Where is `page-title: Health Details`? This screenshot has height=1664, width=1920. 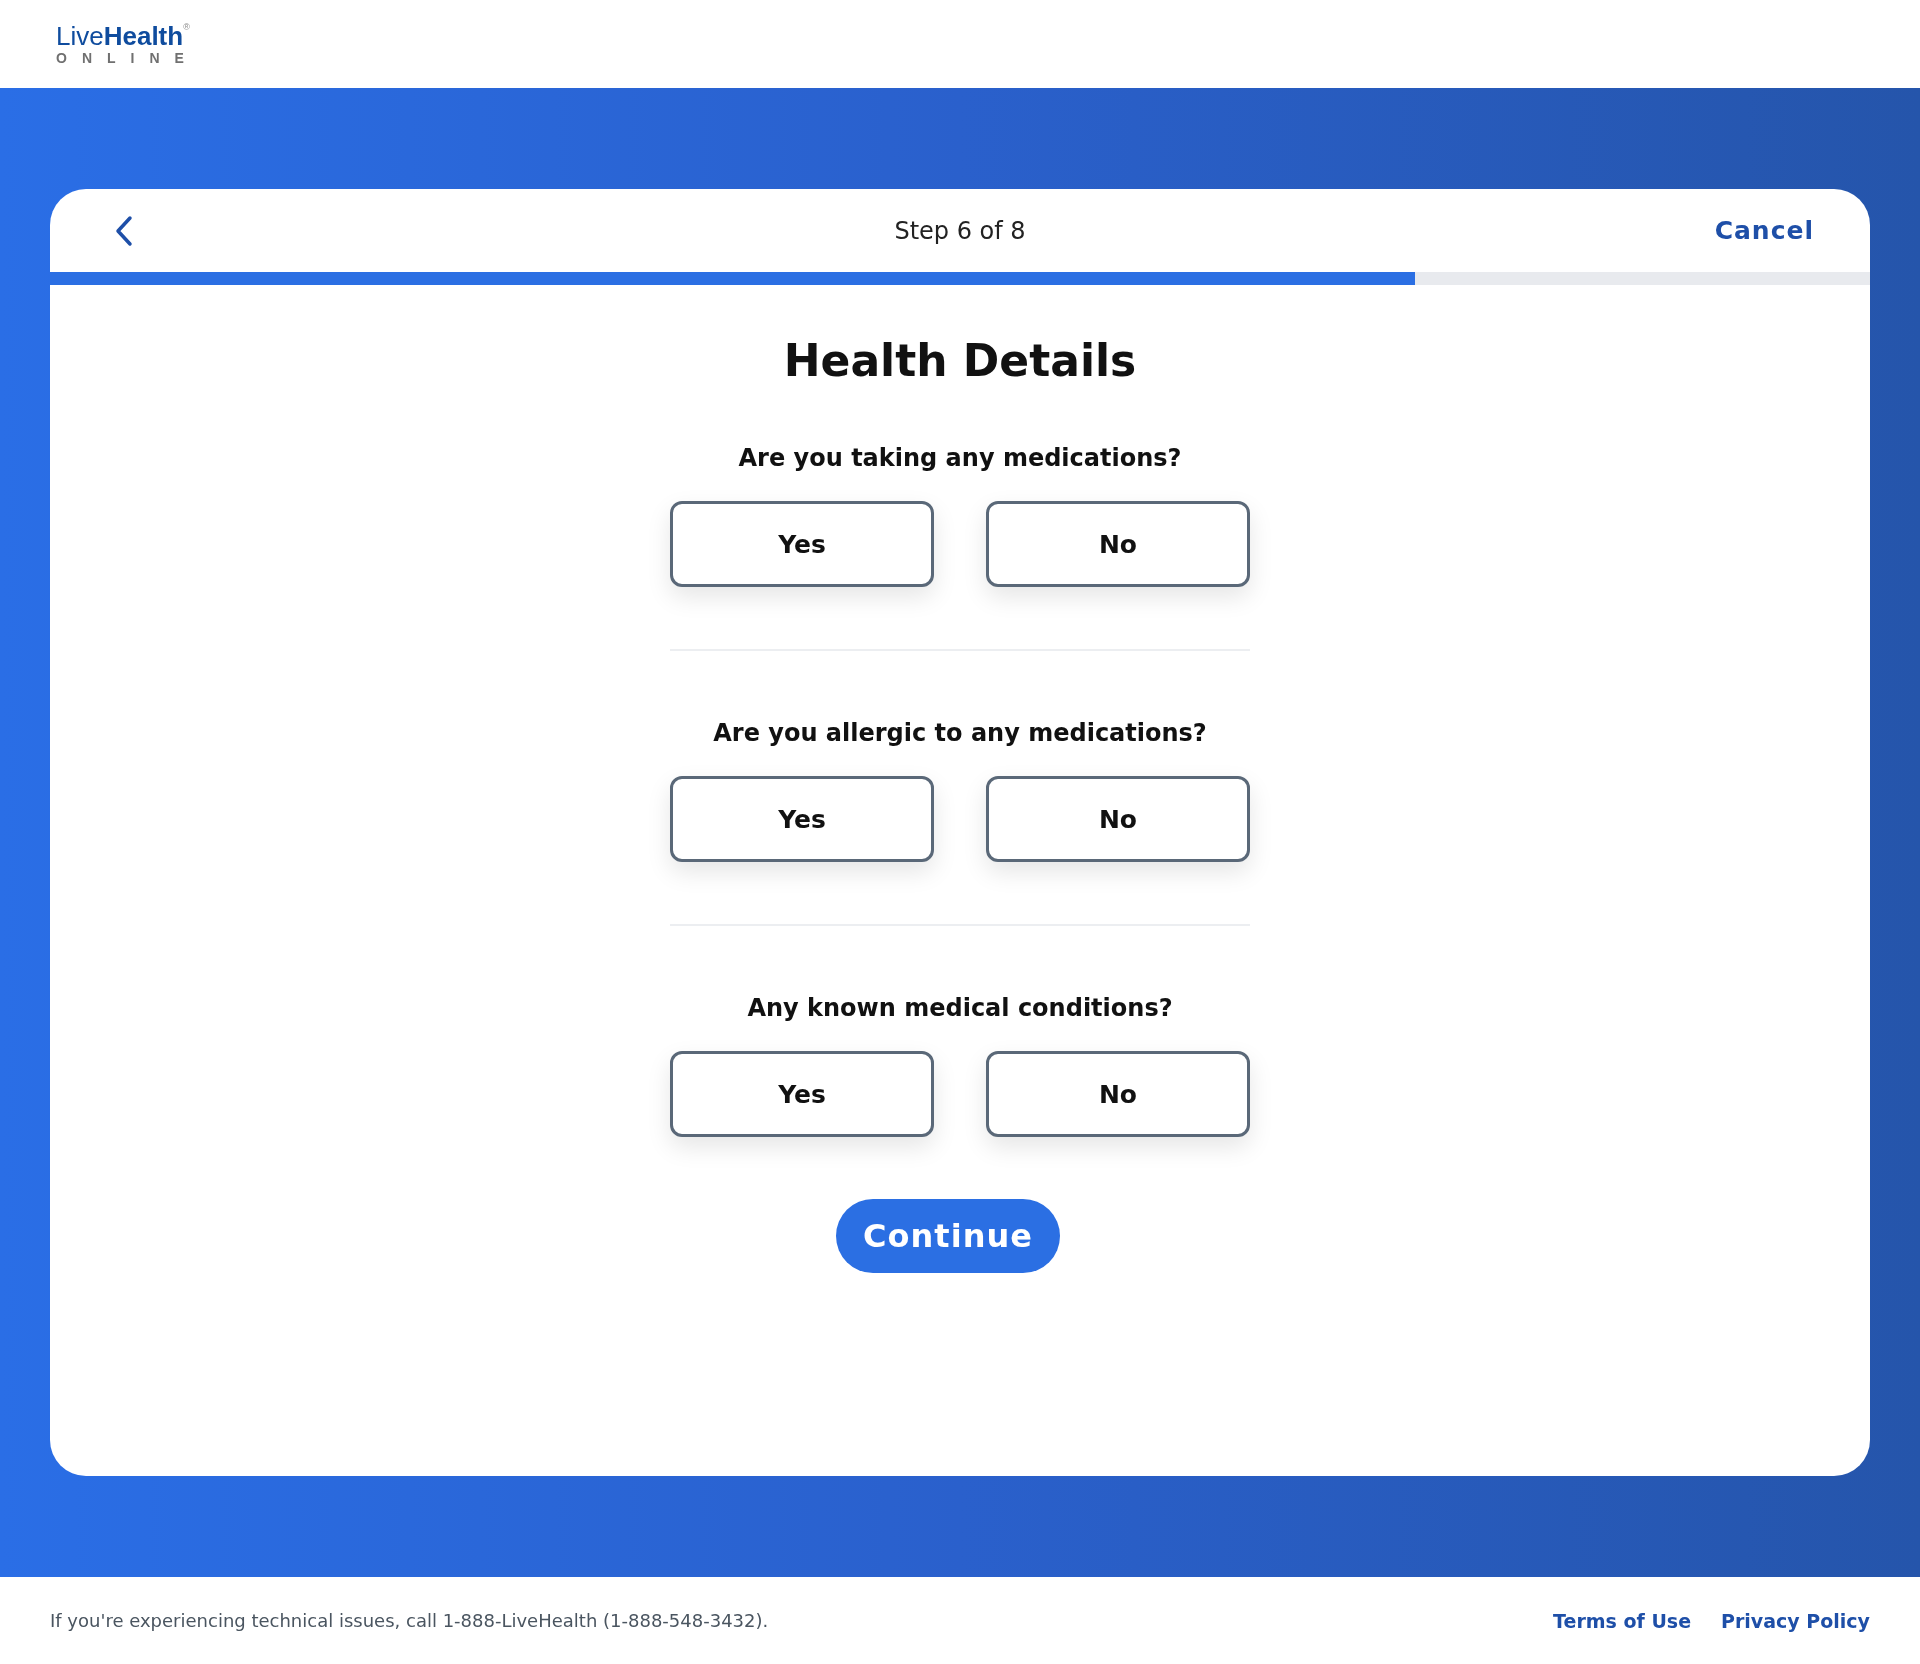
page-title: Health Details is located at coordinates (960, 360).